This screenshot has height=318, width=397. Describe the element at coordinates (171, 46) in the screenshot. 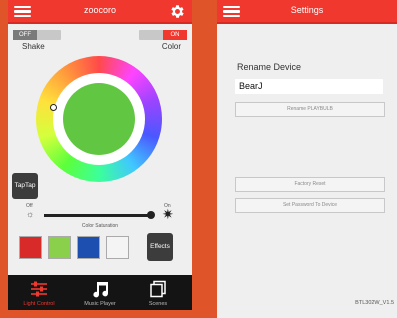

I see `color-label: Color` at that location.